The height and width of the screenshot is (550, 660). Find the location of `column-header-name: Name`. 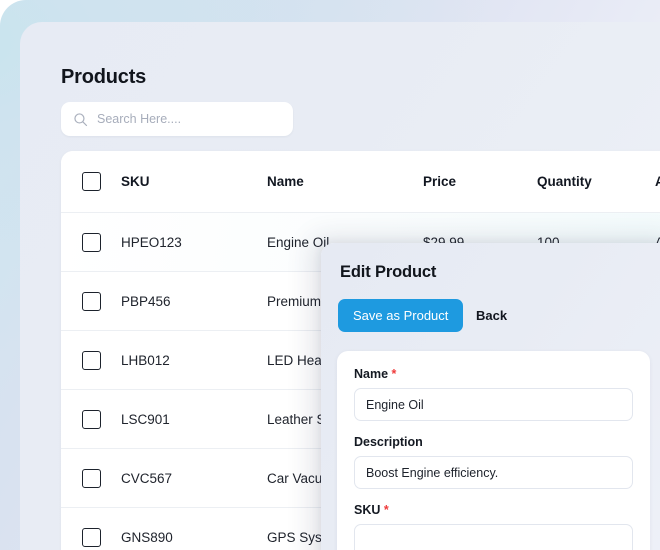

column-header-name: Name is located at coordinates (345, 181).